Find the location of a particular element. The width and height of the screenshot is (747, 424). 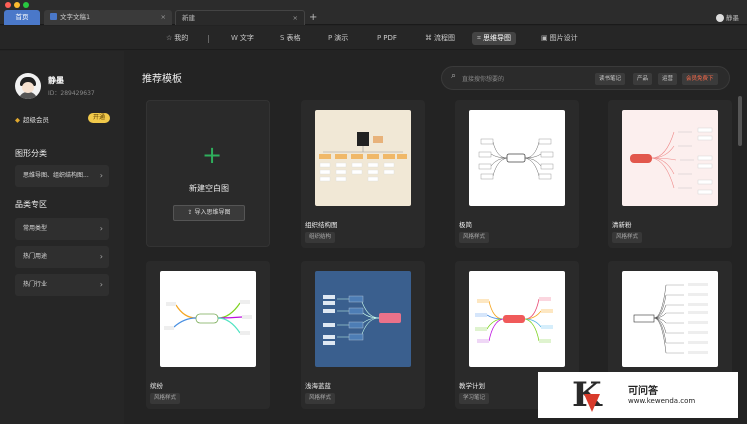

username: 静墨 is located at coordinates (732, 18).